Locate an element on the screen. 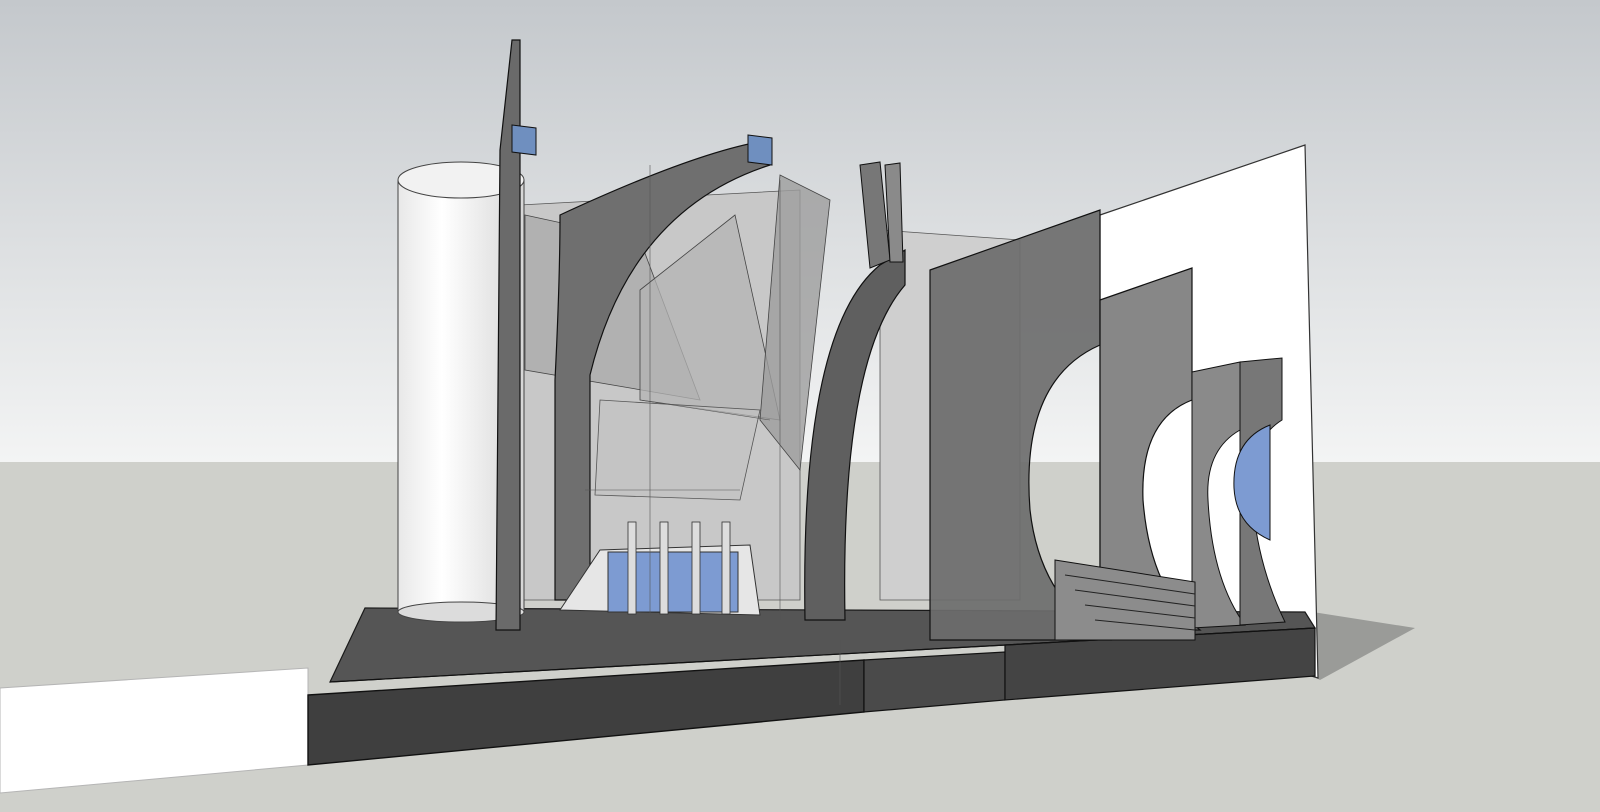  arch-cap is located at coordinates (760, 150).